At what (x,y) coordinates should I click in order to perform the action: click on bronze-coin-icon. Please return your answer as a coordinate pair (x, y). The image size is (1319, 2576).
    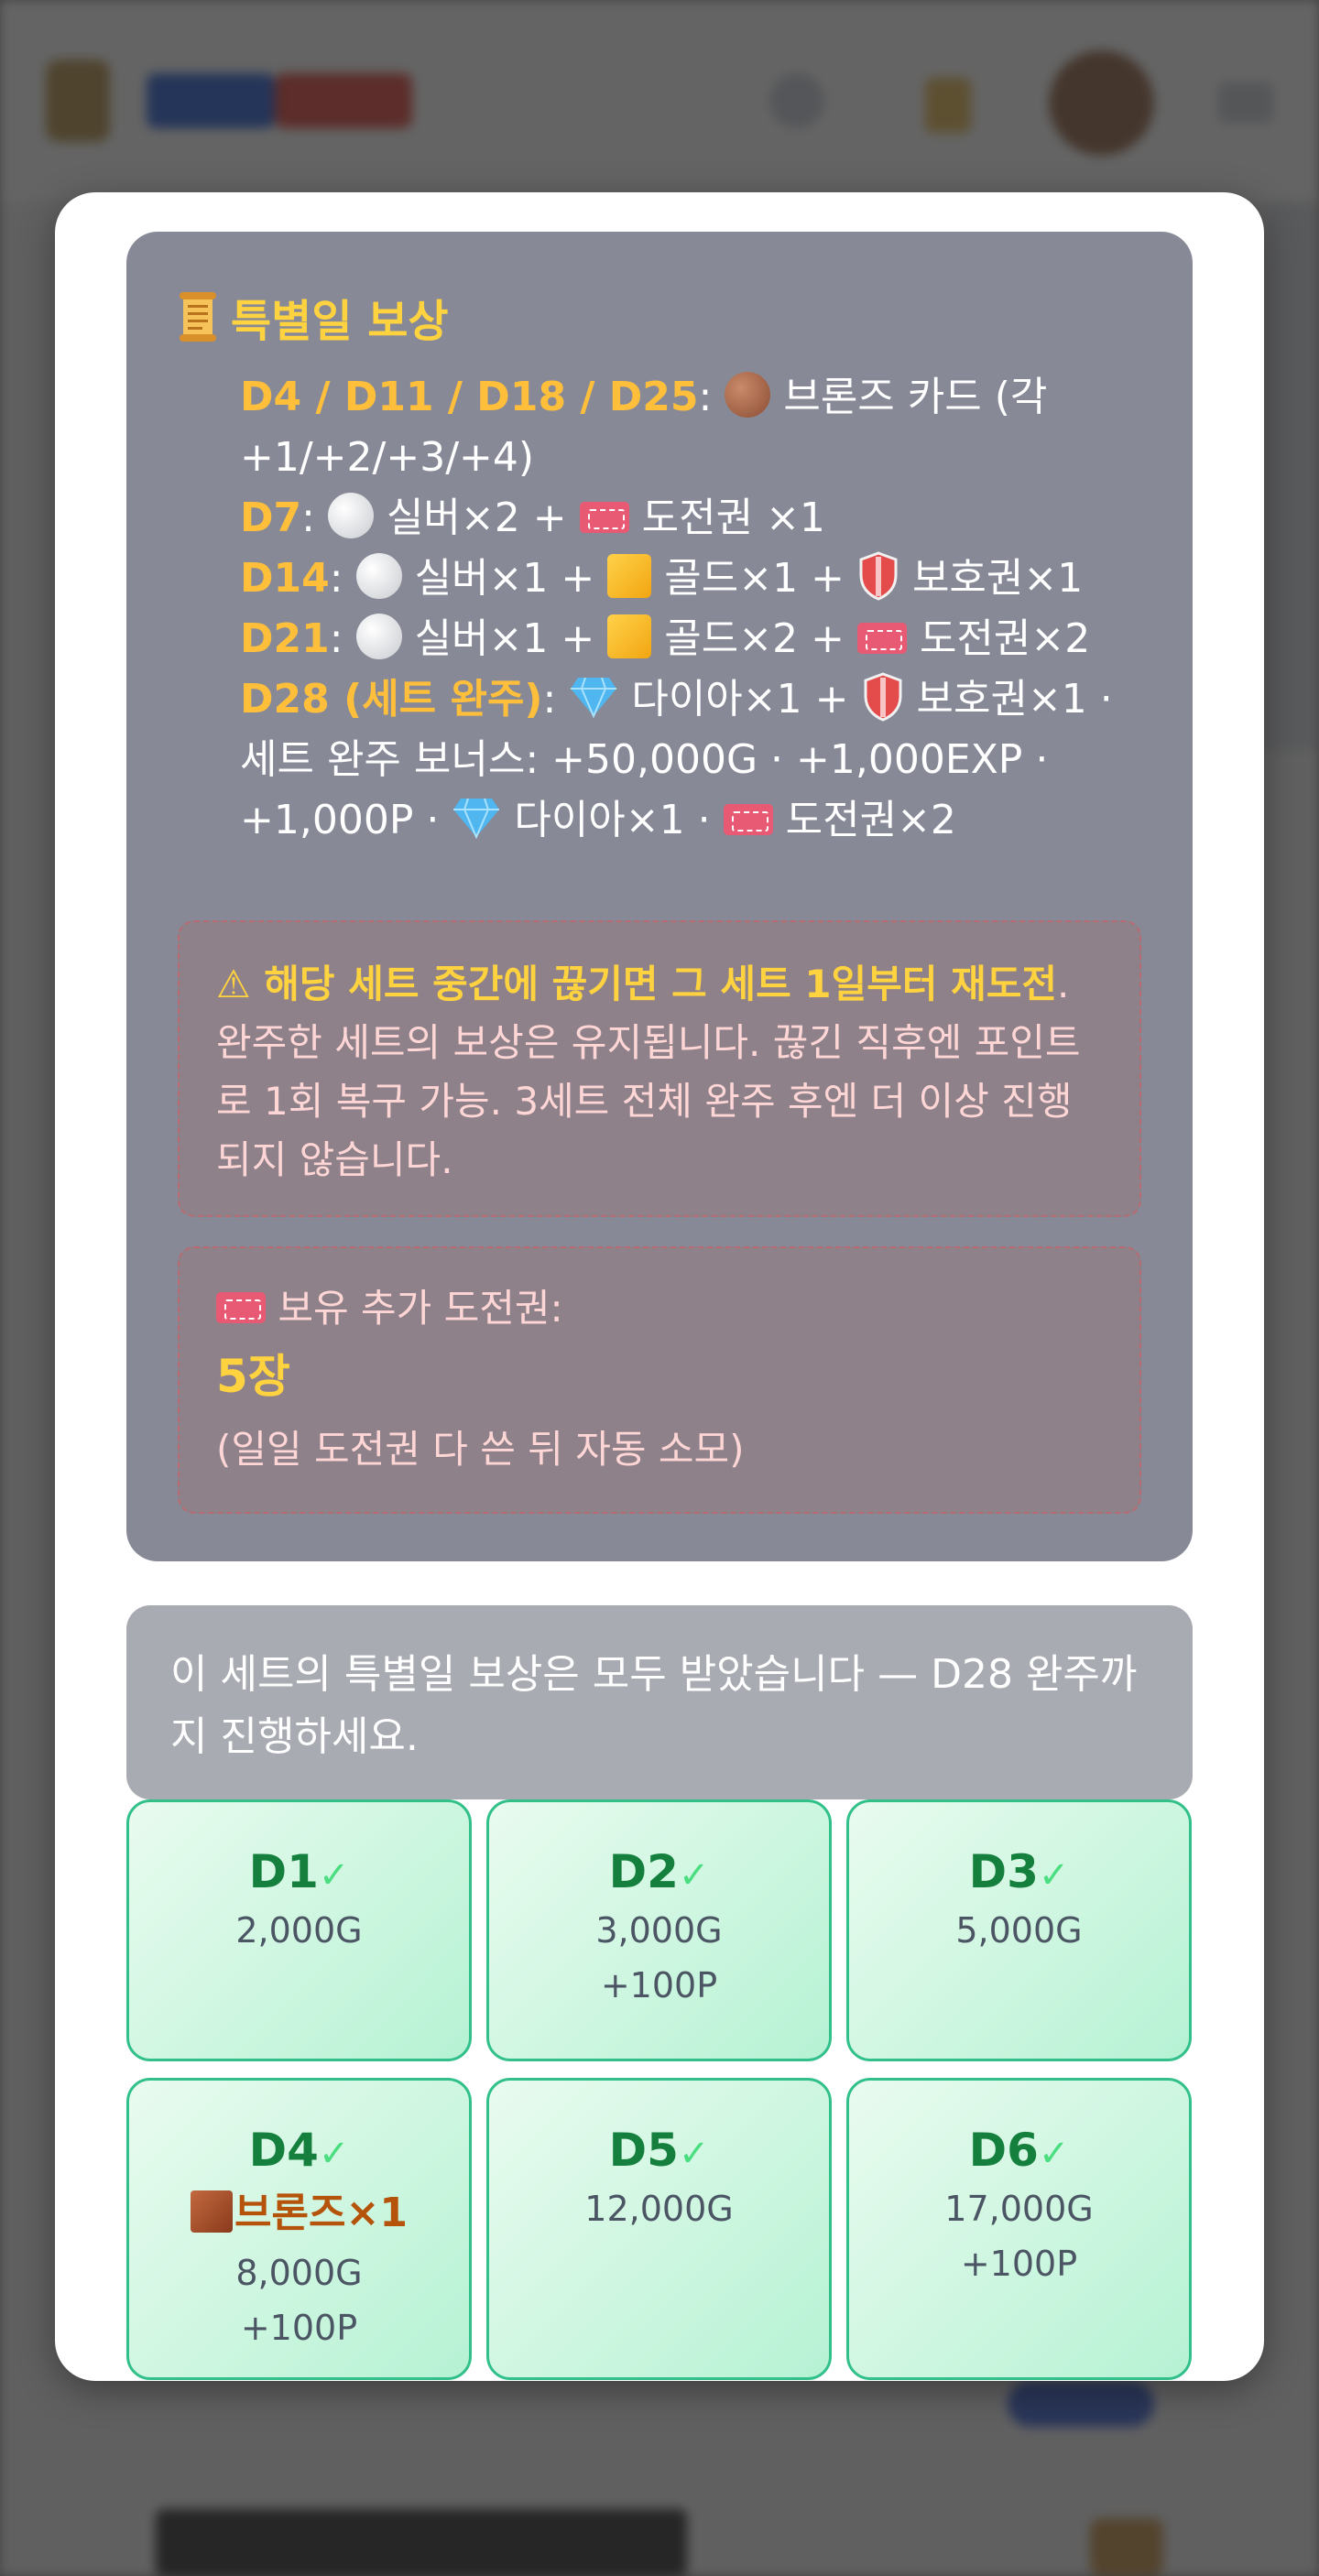
    Looking at the image, I should click on (748, 395).